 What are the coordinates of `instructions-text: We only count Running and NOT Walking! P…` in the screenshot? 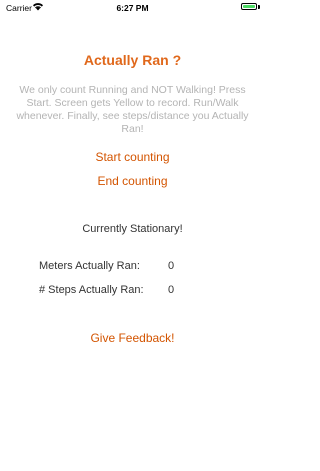 It's located at (132, 109).